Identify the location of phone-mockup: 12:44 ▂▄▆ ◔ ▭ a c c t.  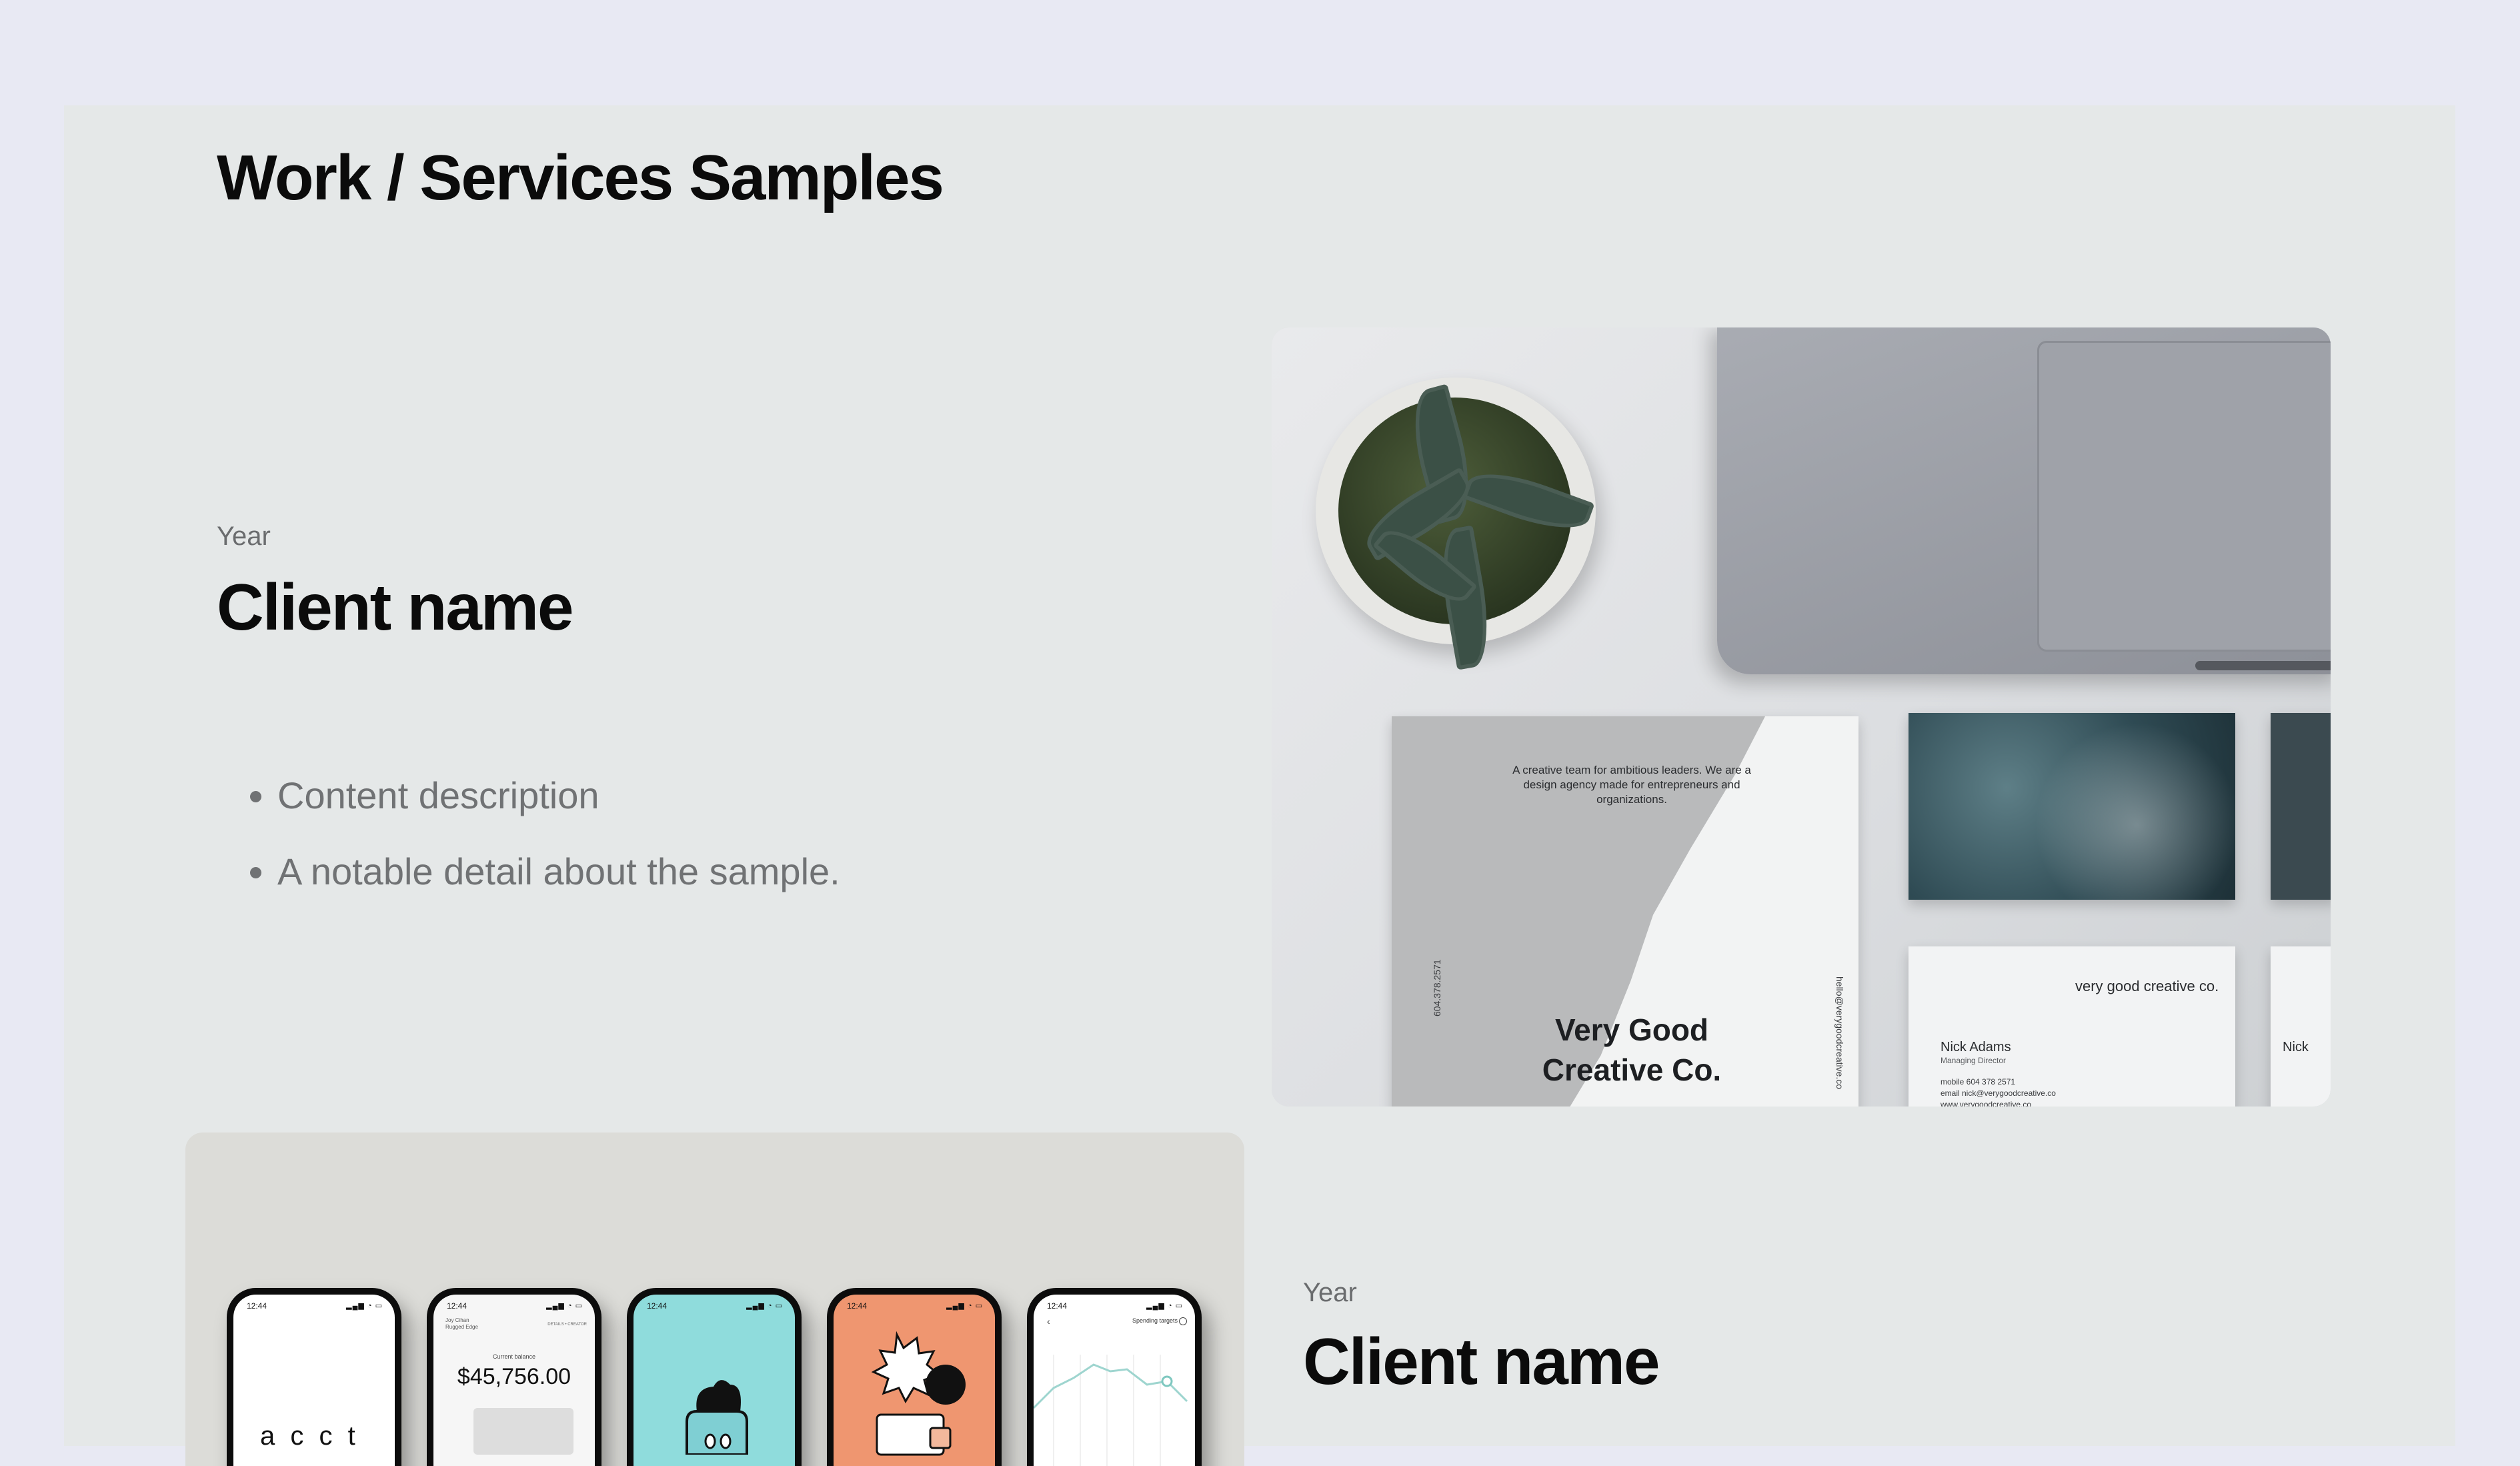
(314, 1377).